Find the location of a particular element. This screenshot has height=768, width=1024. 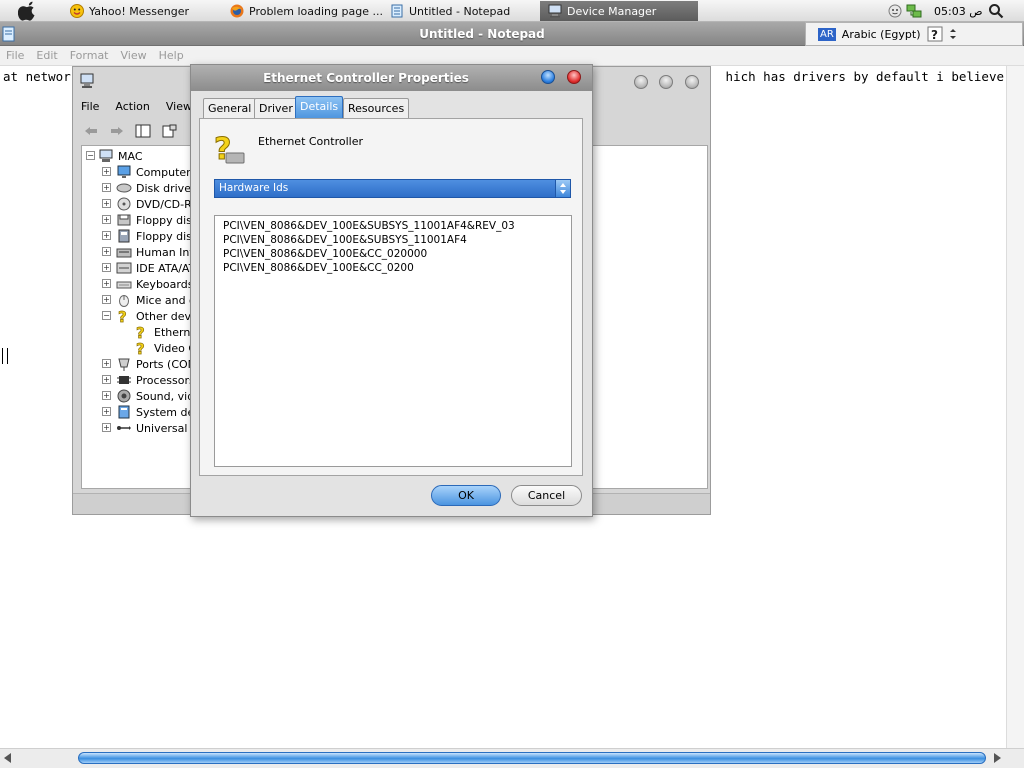

tree-child-item: ? Etherne is located at coordinates (165, 332).